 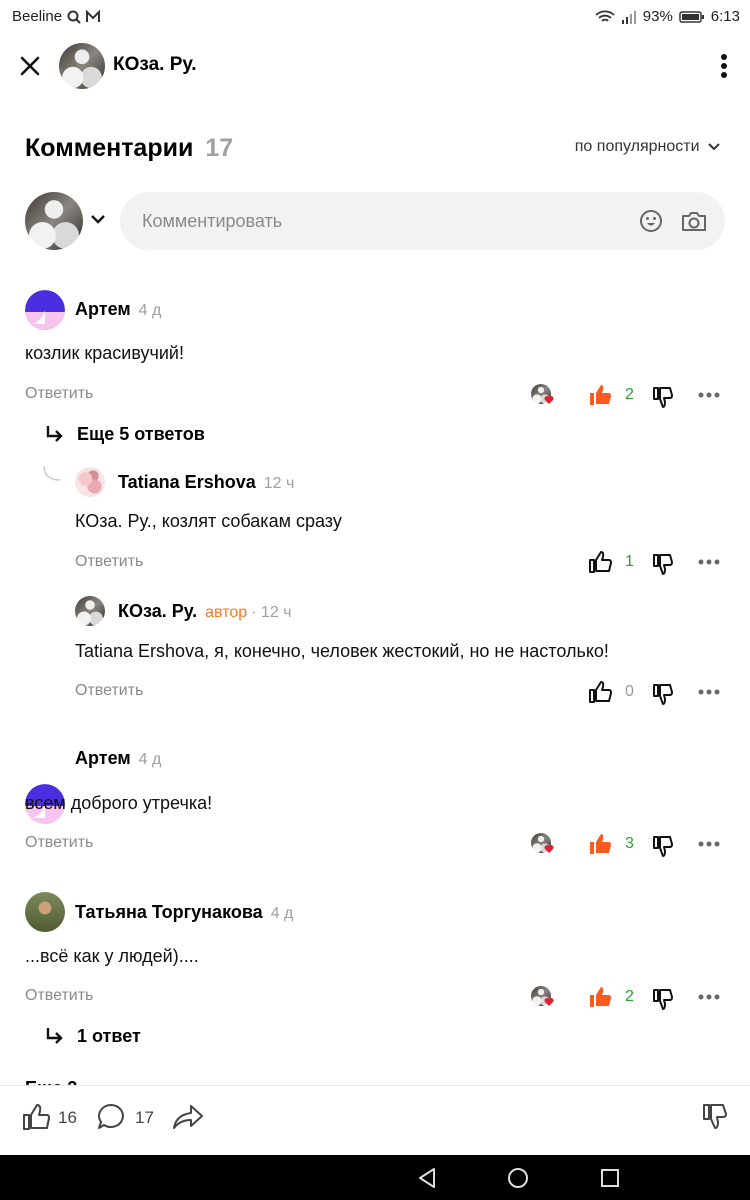 What do you see at coordinates (422, 221) in the screenshot?
I see `comment-input` at bounding box center [422, 221].